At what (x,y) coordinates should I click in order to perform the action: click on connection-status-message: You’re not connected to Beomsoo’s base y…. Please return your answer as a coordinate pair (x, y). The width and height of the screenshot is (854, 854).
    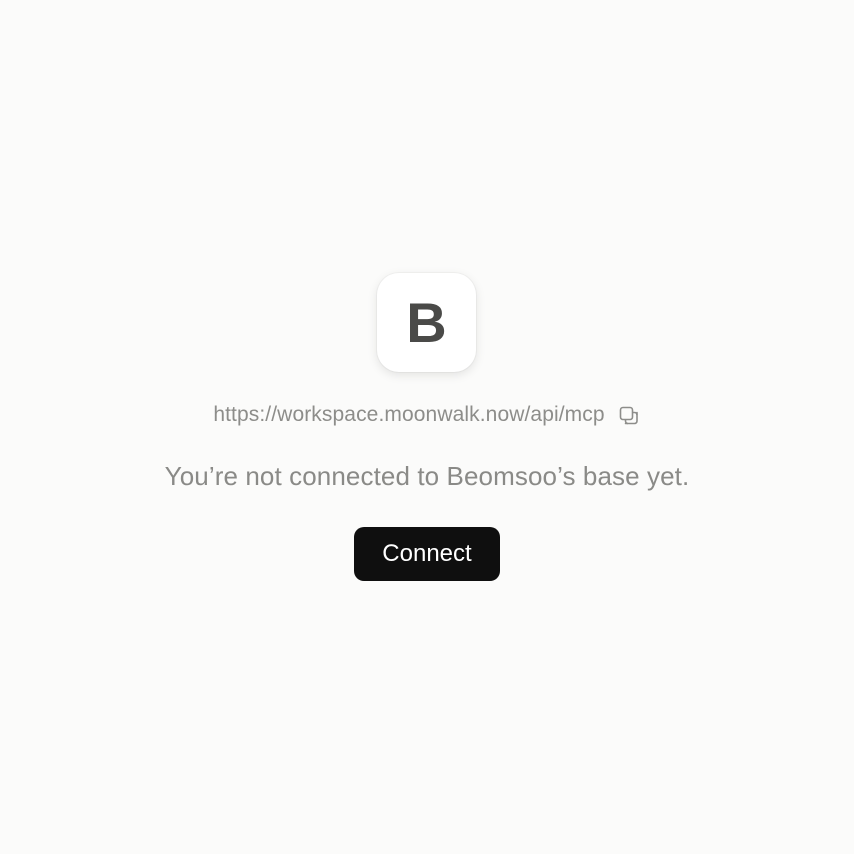
    Looking at the image, I should click on (427, 476).